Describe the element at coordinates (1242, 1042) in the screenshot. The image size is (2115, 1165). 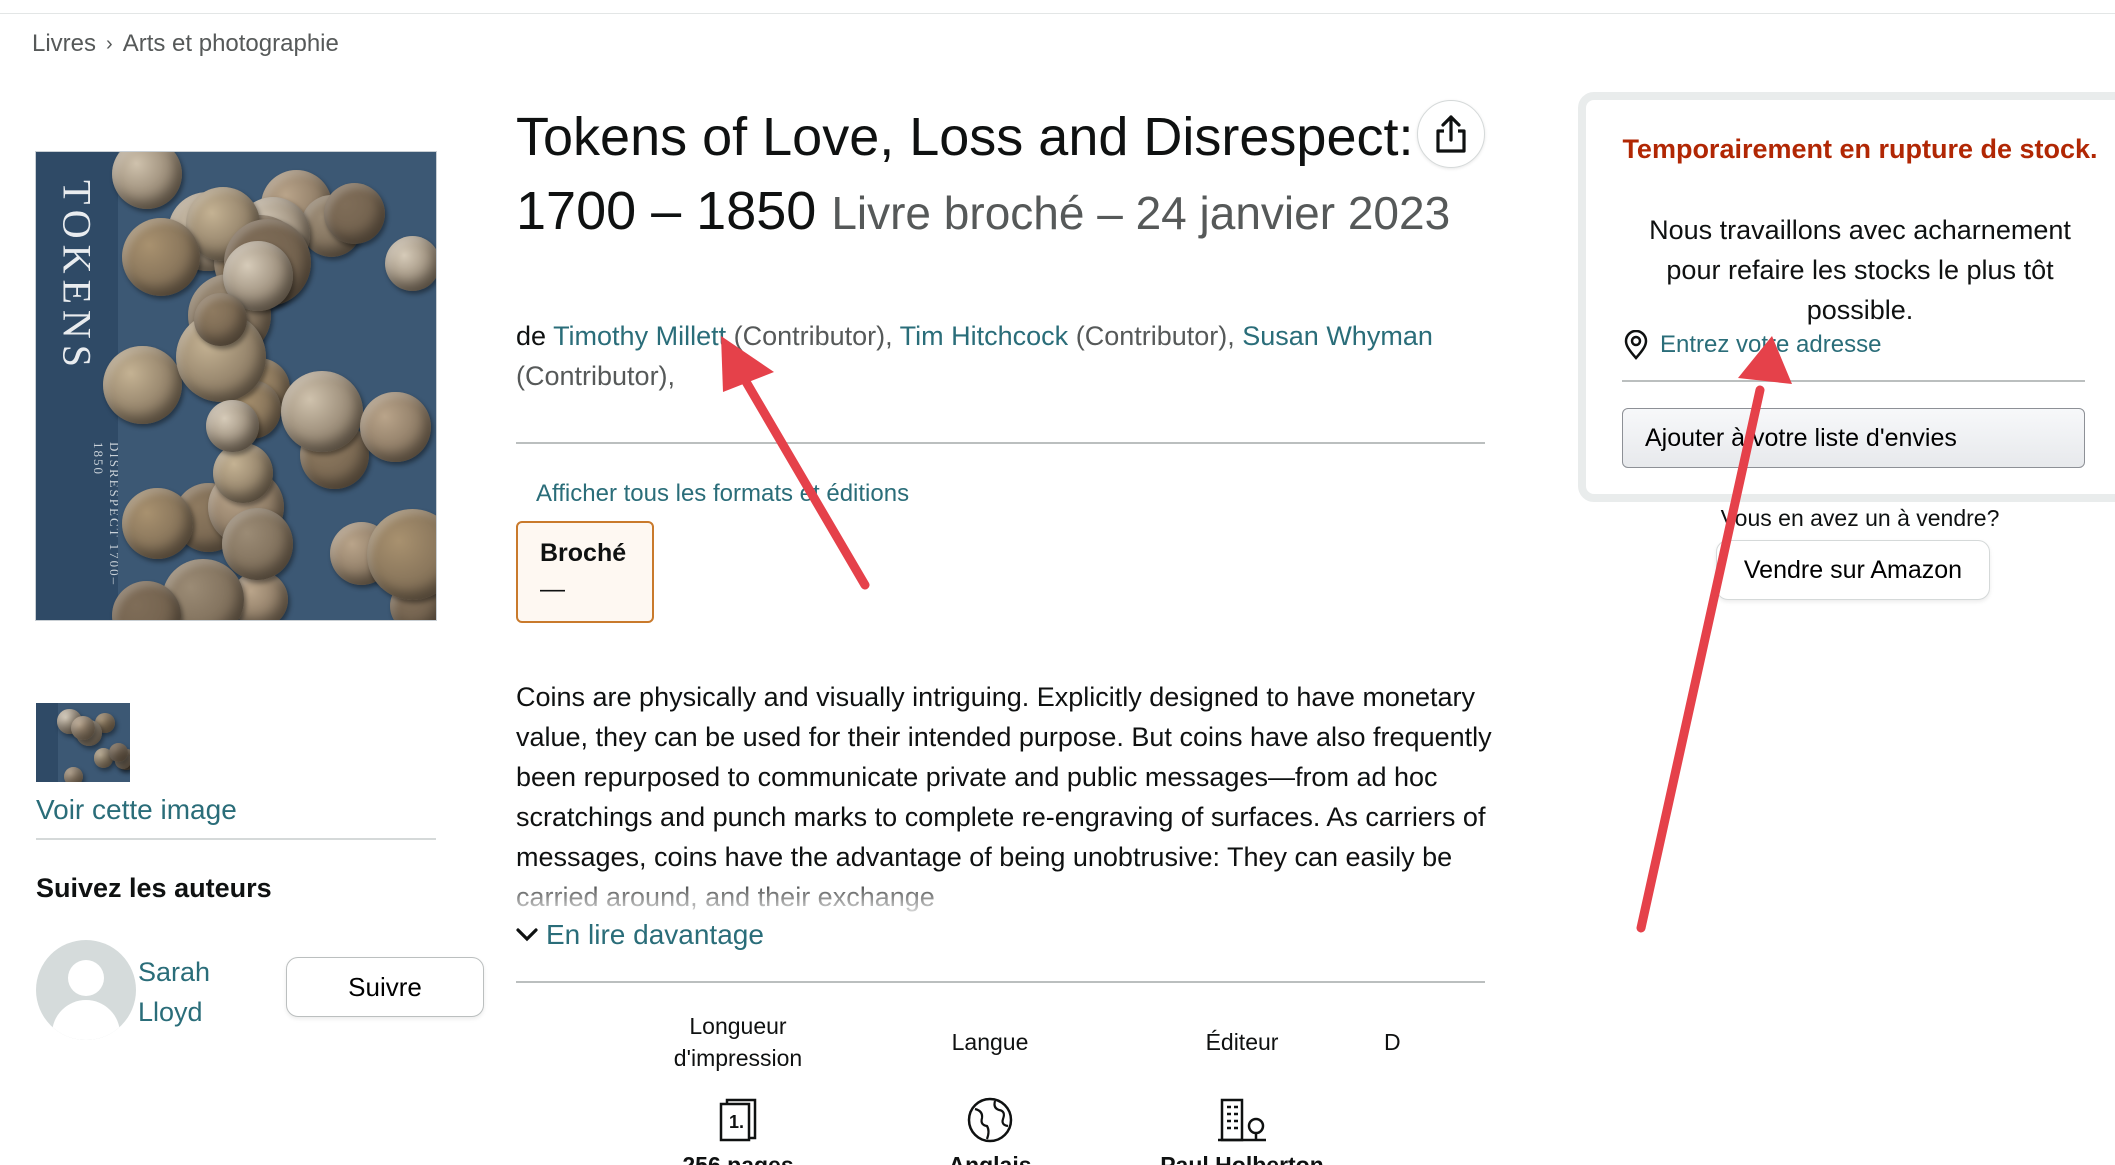
I see `attribute-label-publisher: Éditeur` at that location.